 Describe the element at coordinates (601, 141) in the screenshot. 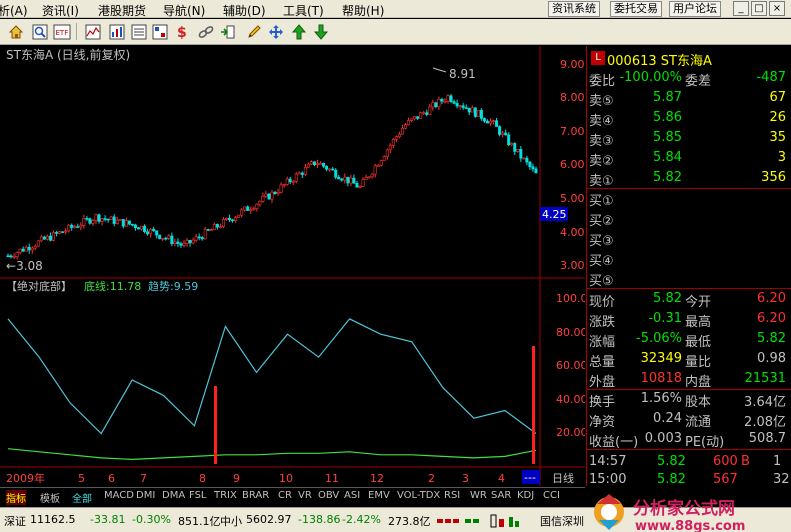

I see `quote-label: 卖③` at that location.